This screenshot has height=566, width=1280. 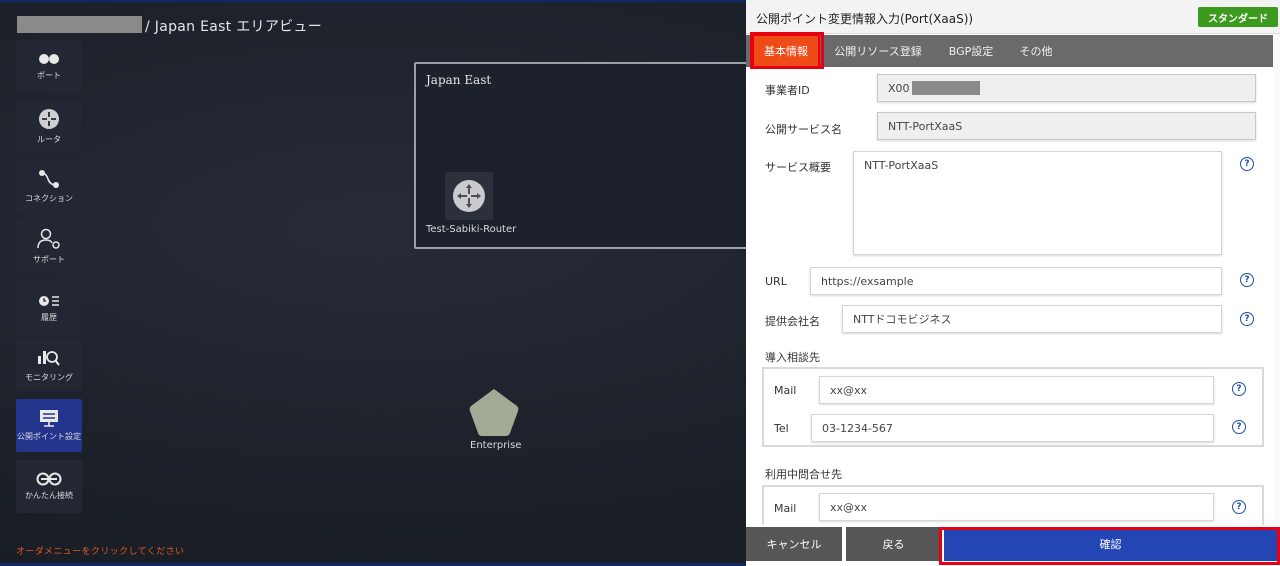 What do you see at coordinates (49, 308) in the screenshot?
I see `sidebar-item-history: 履歴` at bounding box center [49, 308].